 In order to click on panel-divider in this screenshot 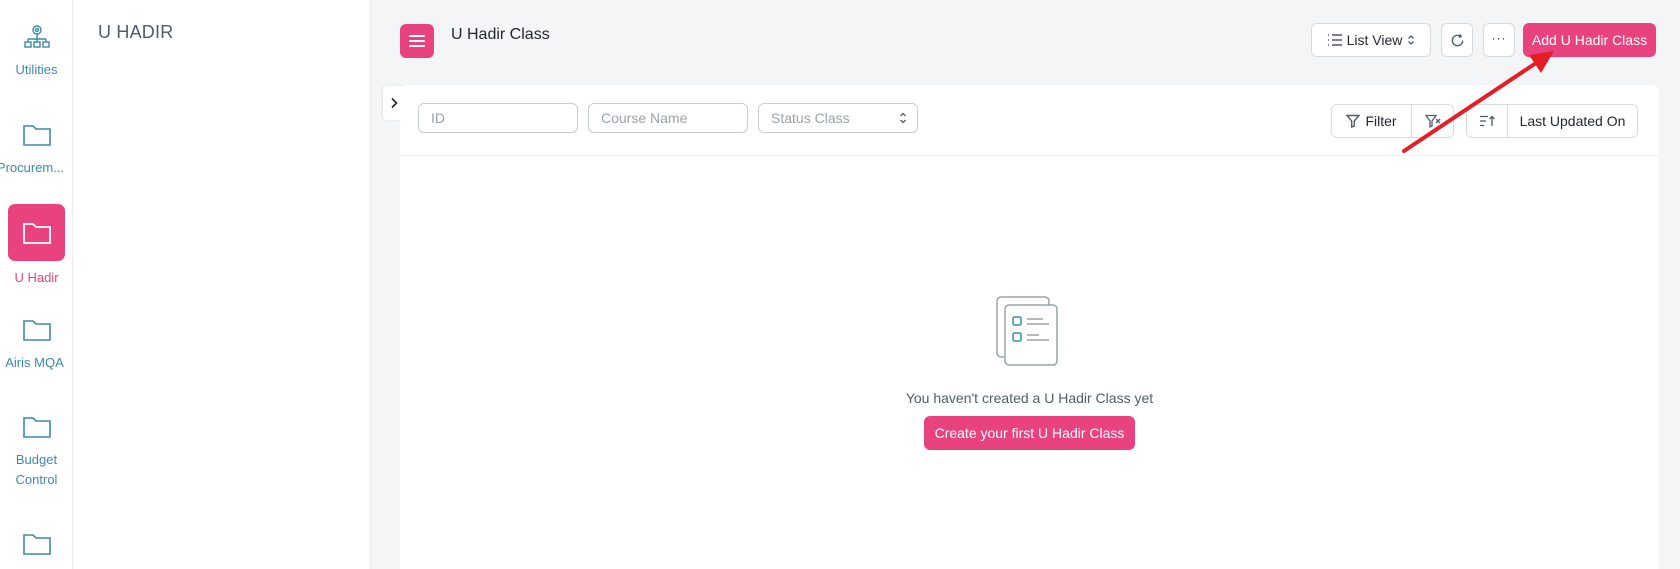, I will do `click(1029, 155)`.